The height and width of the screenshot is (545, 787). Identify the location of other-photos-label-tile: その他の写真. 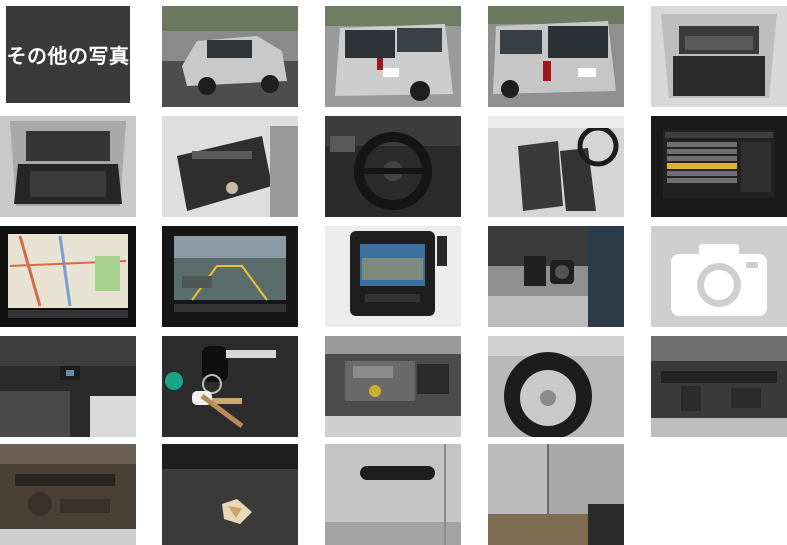
(68, 54).